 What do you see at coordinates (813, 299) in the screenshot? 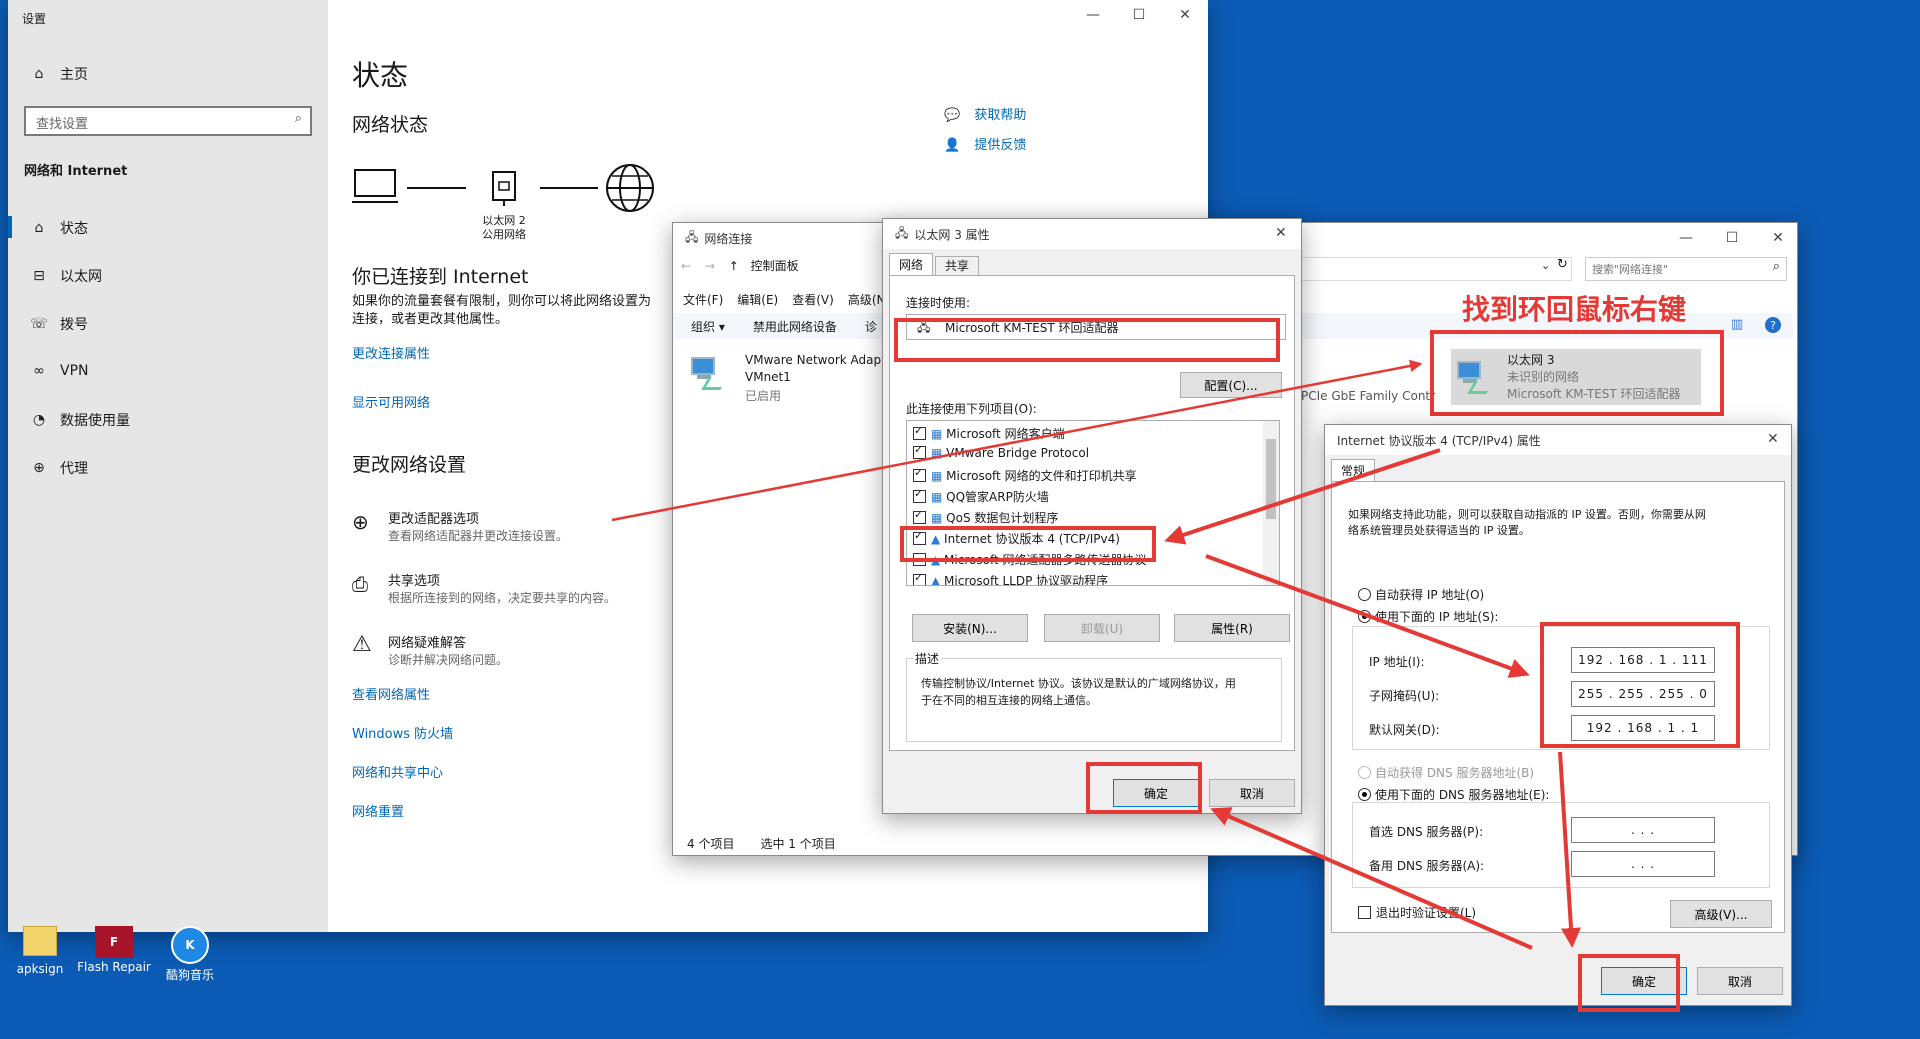
I see `menu-view: 查看(V)` at bounding box center [813, 299].